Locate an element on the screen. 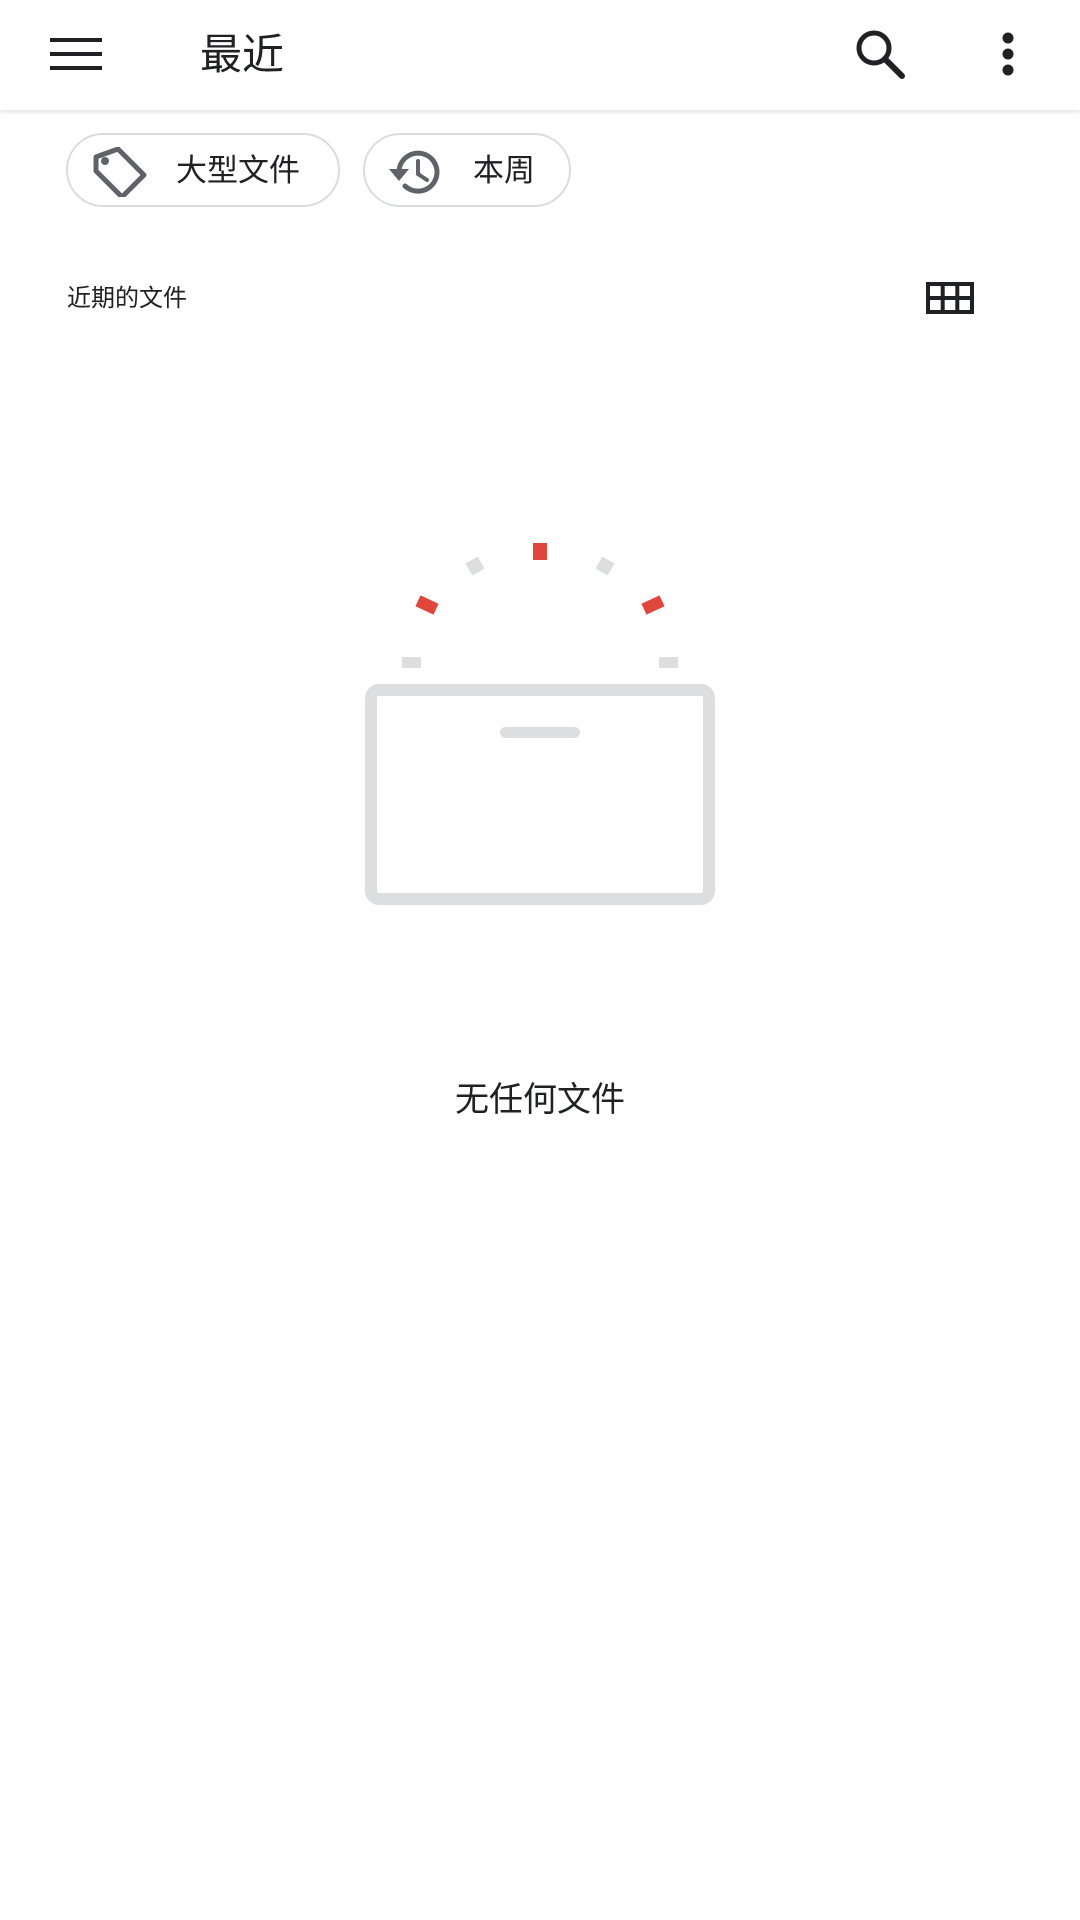 The image size is (1080, 1920). more-options-button is located at coordinates (1008, 54).